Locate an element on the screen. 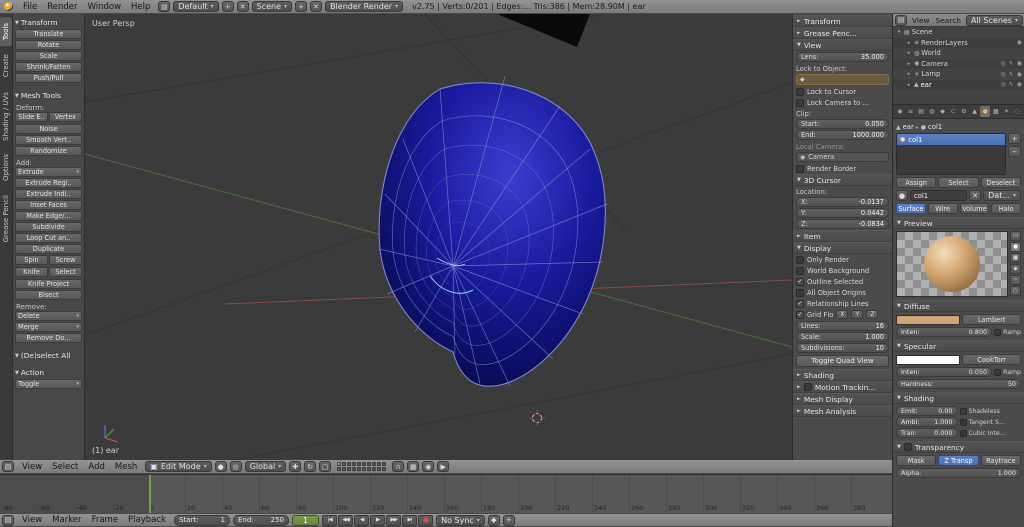 The height and width of the screenshot is (527, 1024). material-name-field: col1 is located at coordinates (939, 195).